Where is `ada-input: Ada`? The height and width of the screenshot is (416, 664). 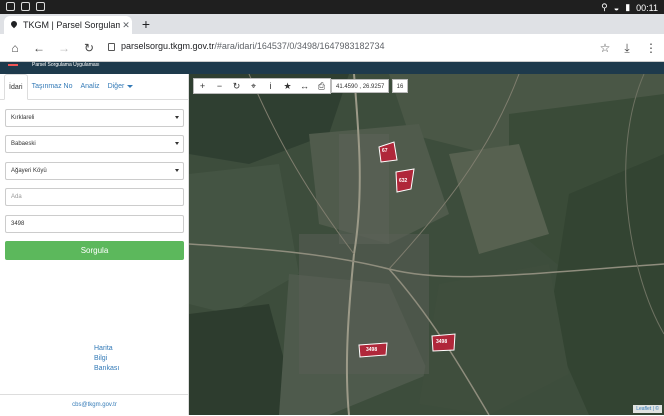 ada-input: Ada is located at coordinates (94, 197).